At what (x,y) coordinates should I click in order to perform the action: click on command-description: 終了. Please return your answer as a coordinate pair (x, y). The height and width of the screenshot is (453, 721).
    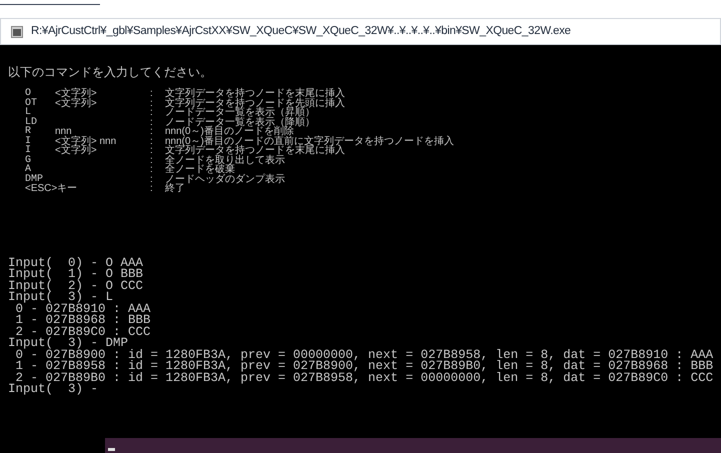
    Looking at the image, I should click on (175, 189).